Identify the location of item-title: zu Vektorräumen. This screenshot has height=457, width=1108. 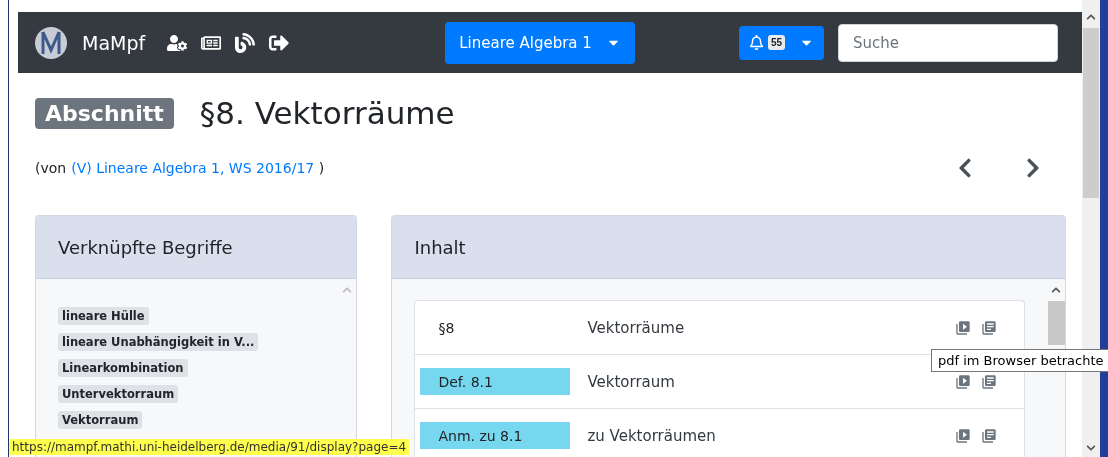
(651, 435).